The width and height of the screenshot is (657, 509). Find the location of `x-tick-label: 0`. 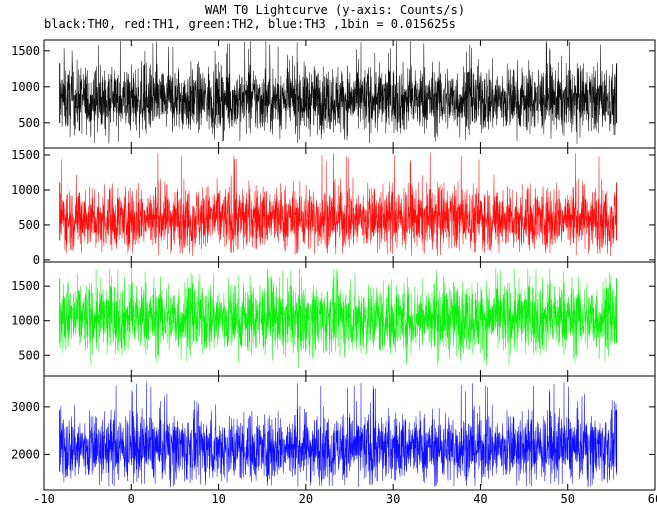

x-tick-label: 0 is located at coordinates (131, 498).